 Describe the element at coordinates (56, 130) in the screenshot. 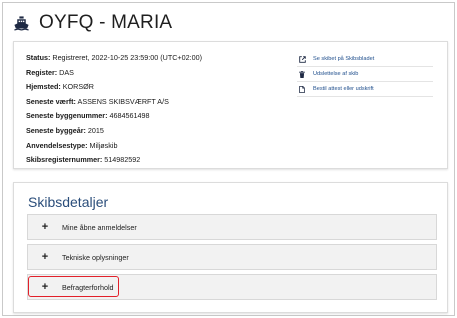

I see `info-label: Seneste byggeår:` at that location.